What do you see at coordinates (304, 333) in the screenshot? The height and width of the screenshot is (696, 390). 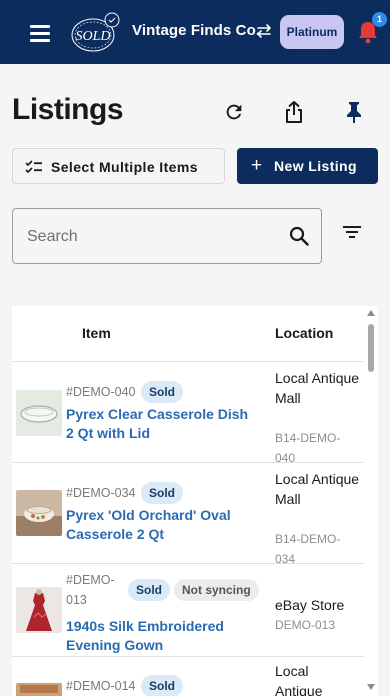 I see `column-header-location: Location` at bounding box center [304, 333].